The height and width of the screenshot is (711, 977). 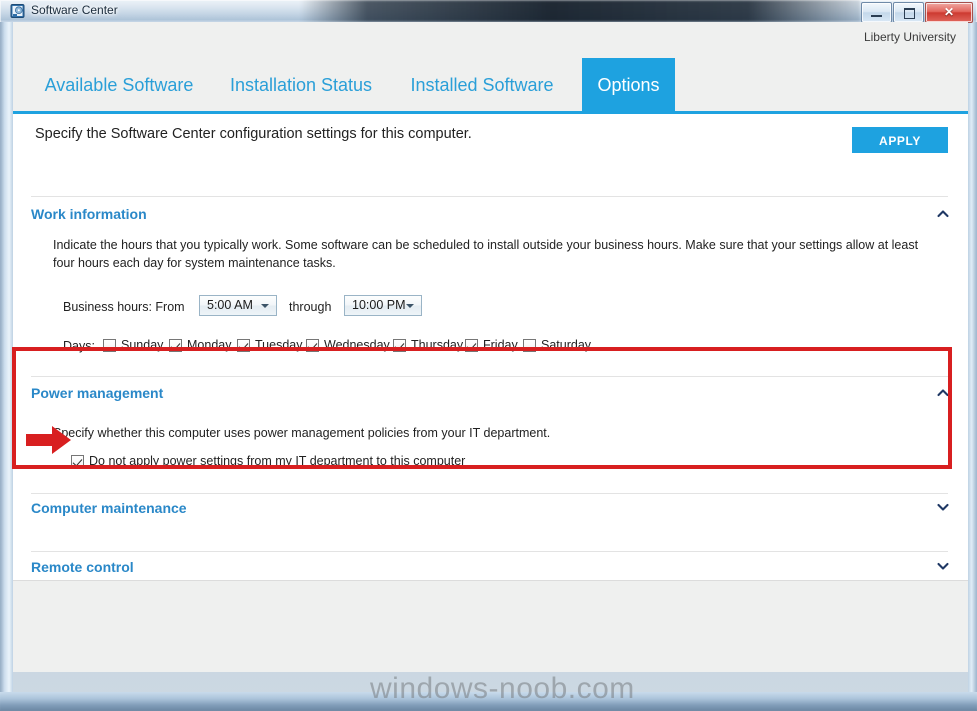 What do you see at coordinates (399, 345) in the screenshot?
I see `checkbox-thursday-box` at bounding box center [399, 345].